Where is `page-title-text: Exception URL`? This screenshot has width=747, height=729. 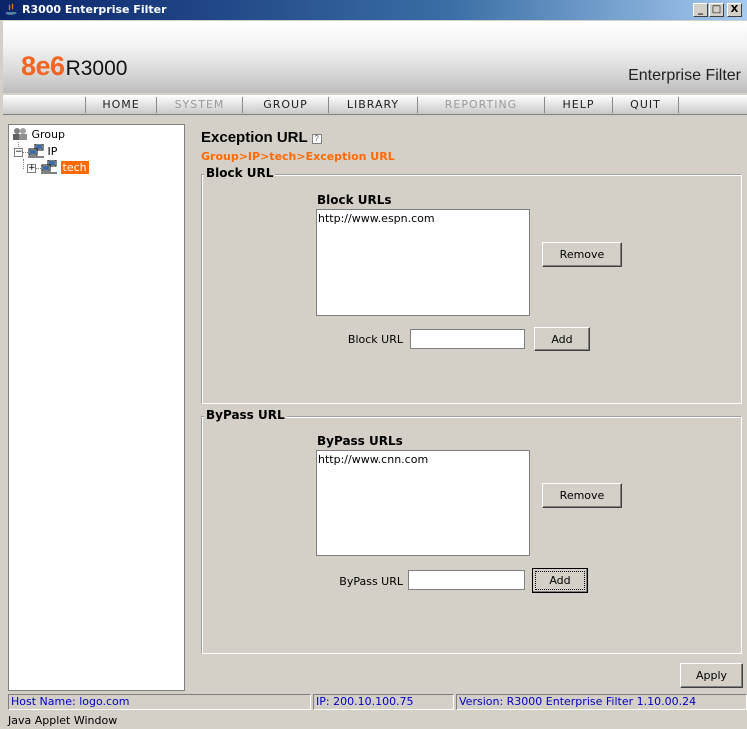
page-title-text: Exception URL is located at coordinates (254, 137).